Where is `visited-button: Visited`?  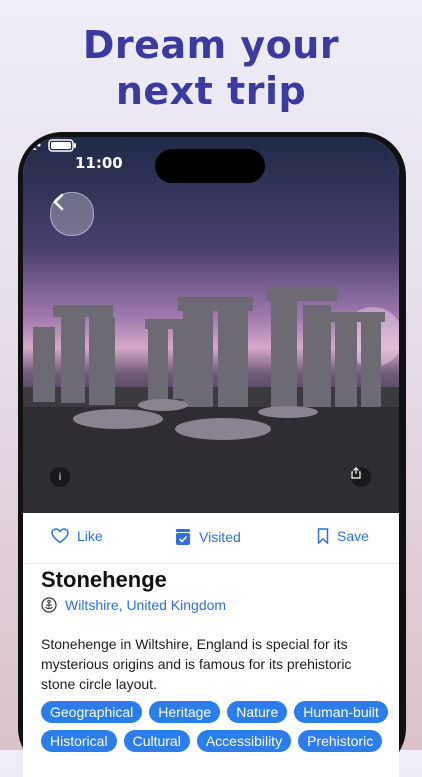
visited-button: Visited is located at coordinates (208, 537).